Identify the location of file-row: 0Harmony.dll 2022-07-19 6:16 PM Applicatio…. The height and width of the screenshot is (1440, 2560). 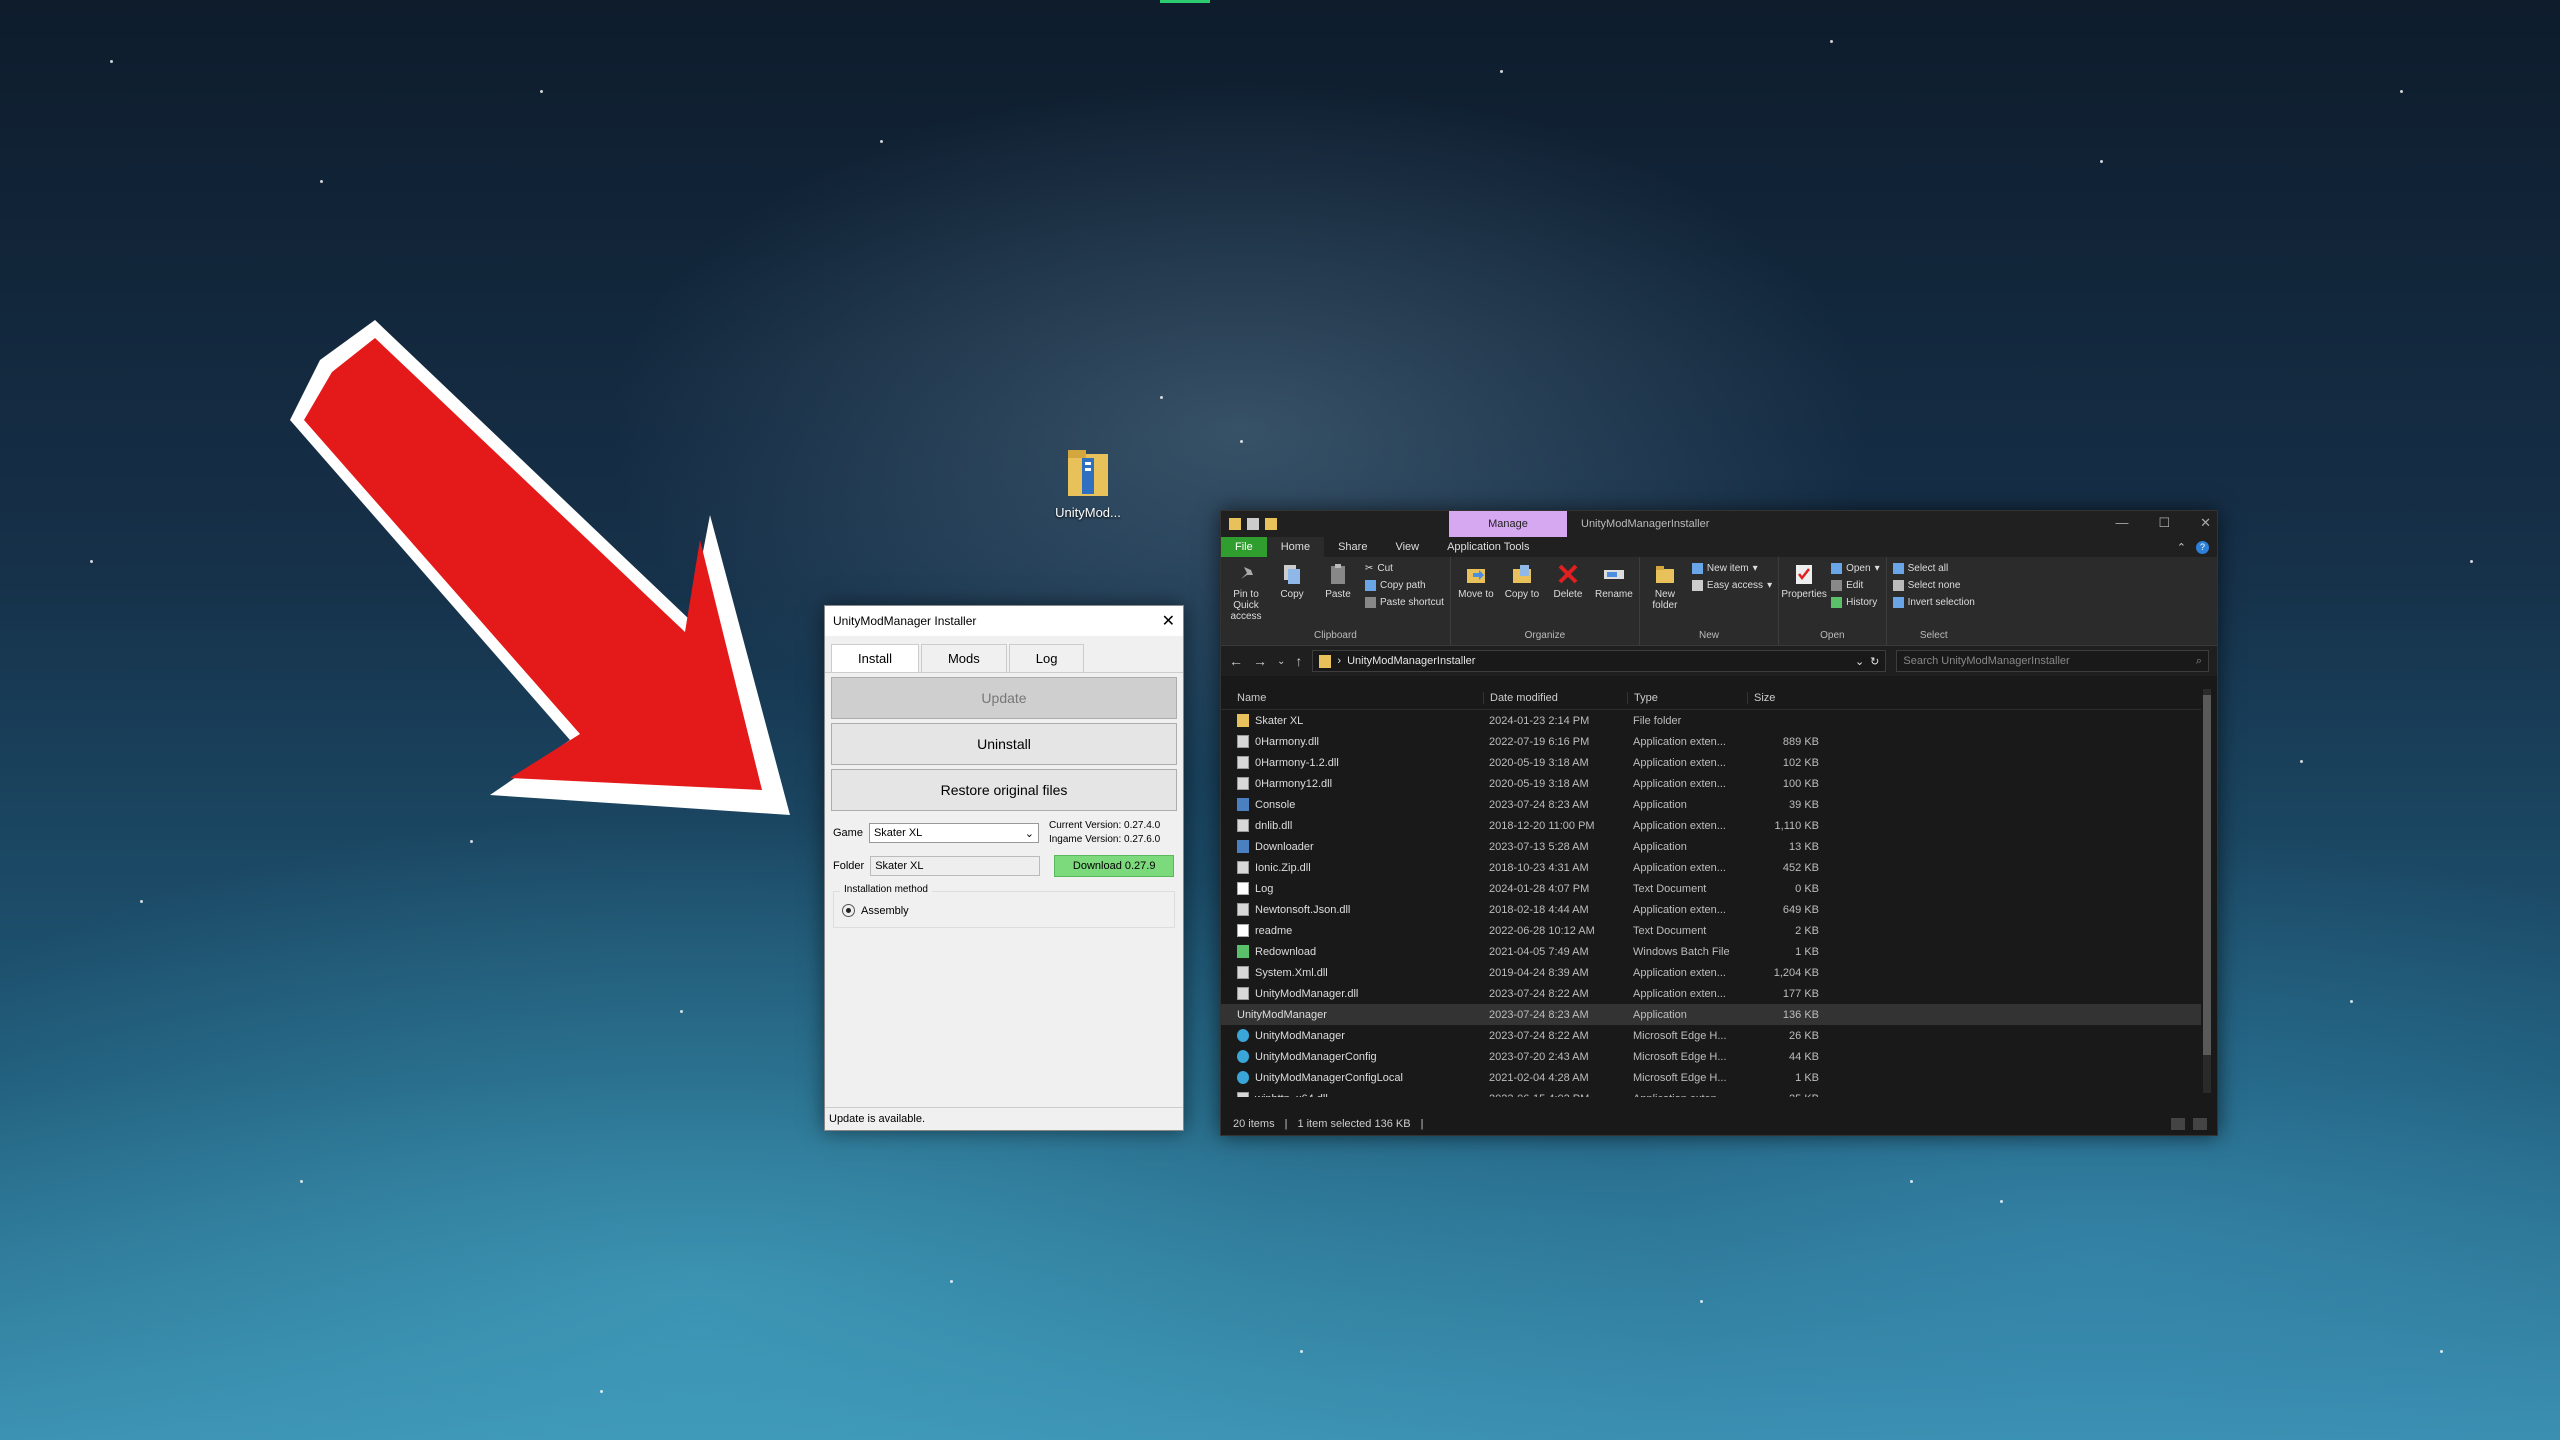
(1711, 741).